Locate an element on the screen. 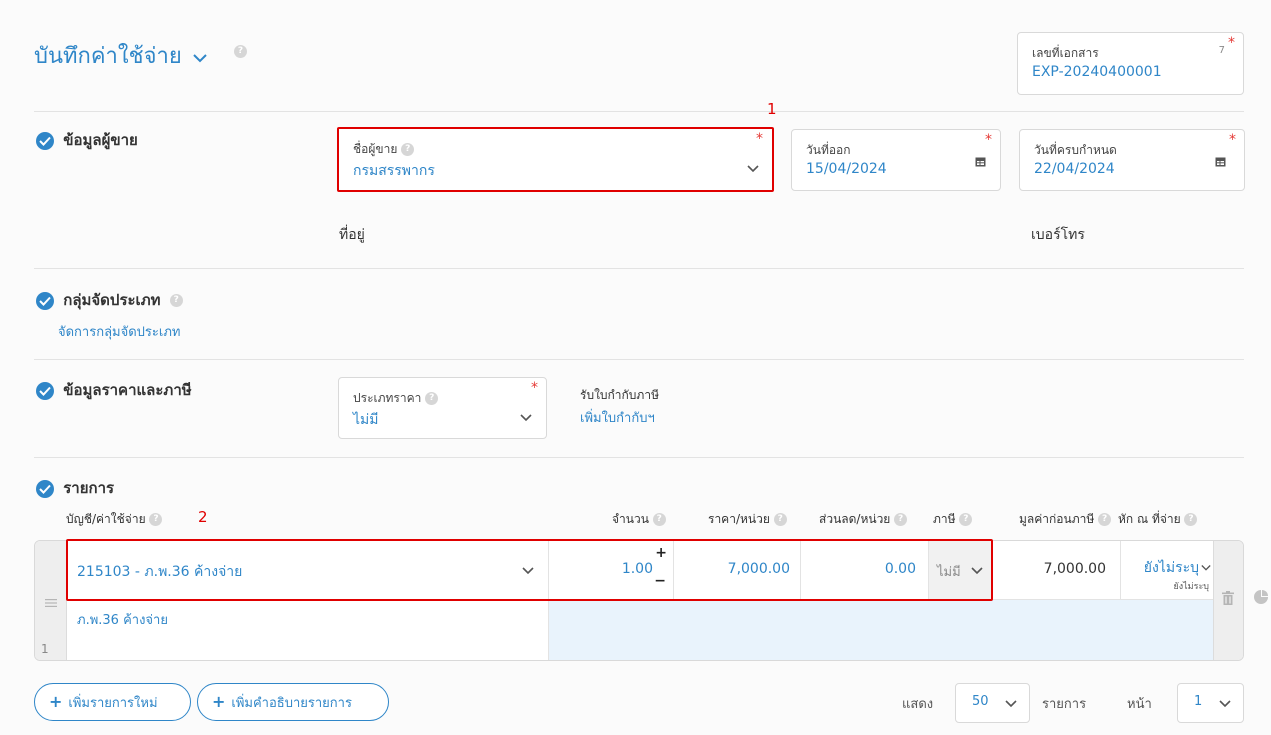  price-type-select: ประเภทราคา ? * ไม่มี is located at coordinates (442, 408).